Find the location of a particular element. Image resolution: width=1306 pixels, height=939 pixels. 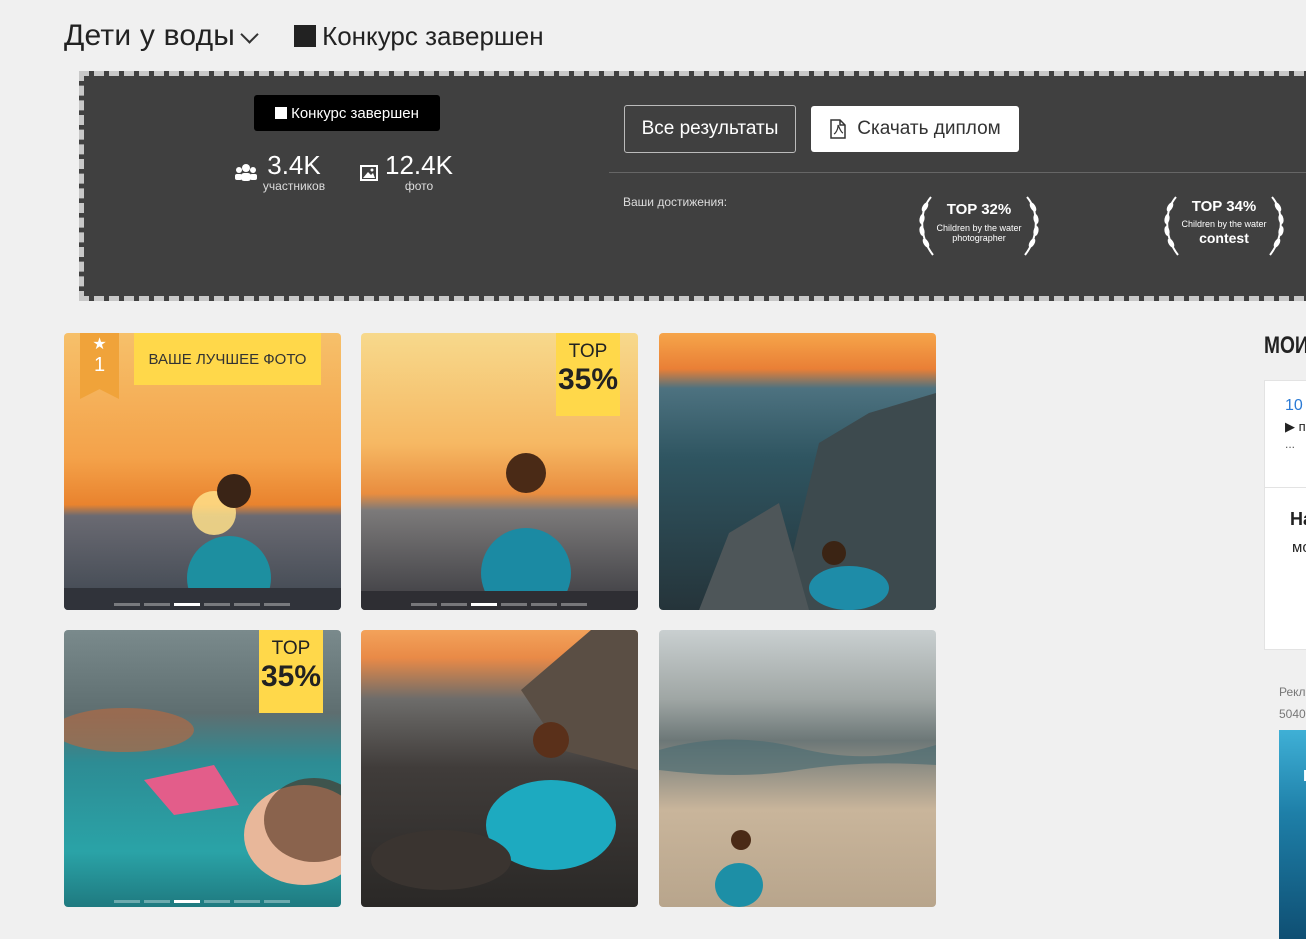

participants-label: участников is located at coordinates (294, 186).